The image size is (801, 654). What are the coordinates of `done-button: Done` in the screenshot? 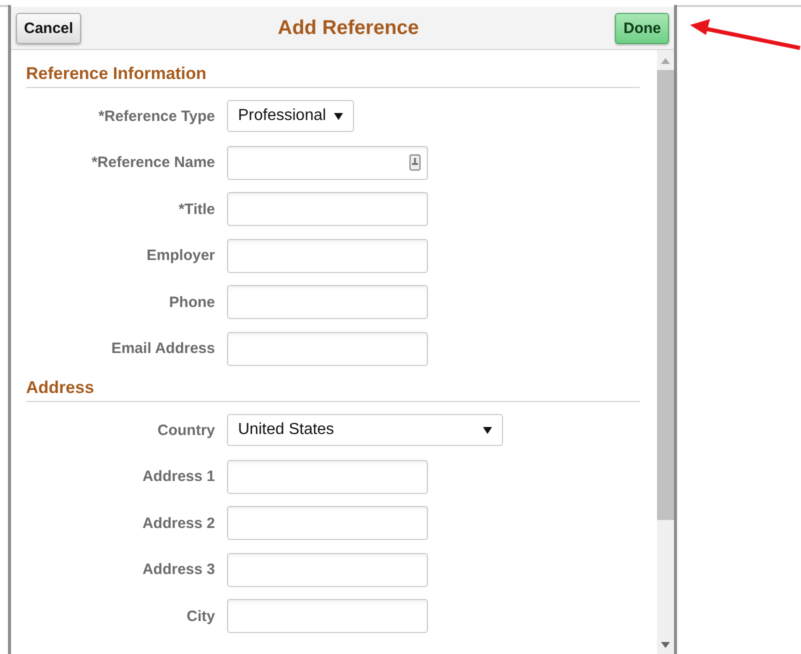 It's located at (642, 28).